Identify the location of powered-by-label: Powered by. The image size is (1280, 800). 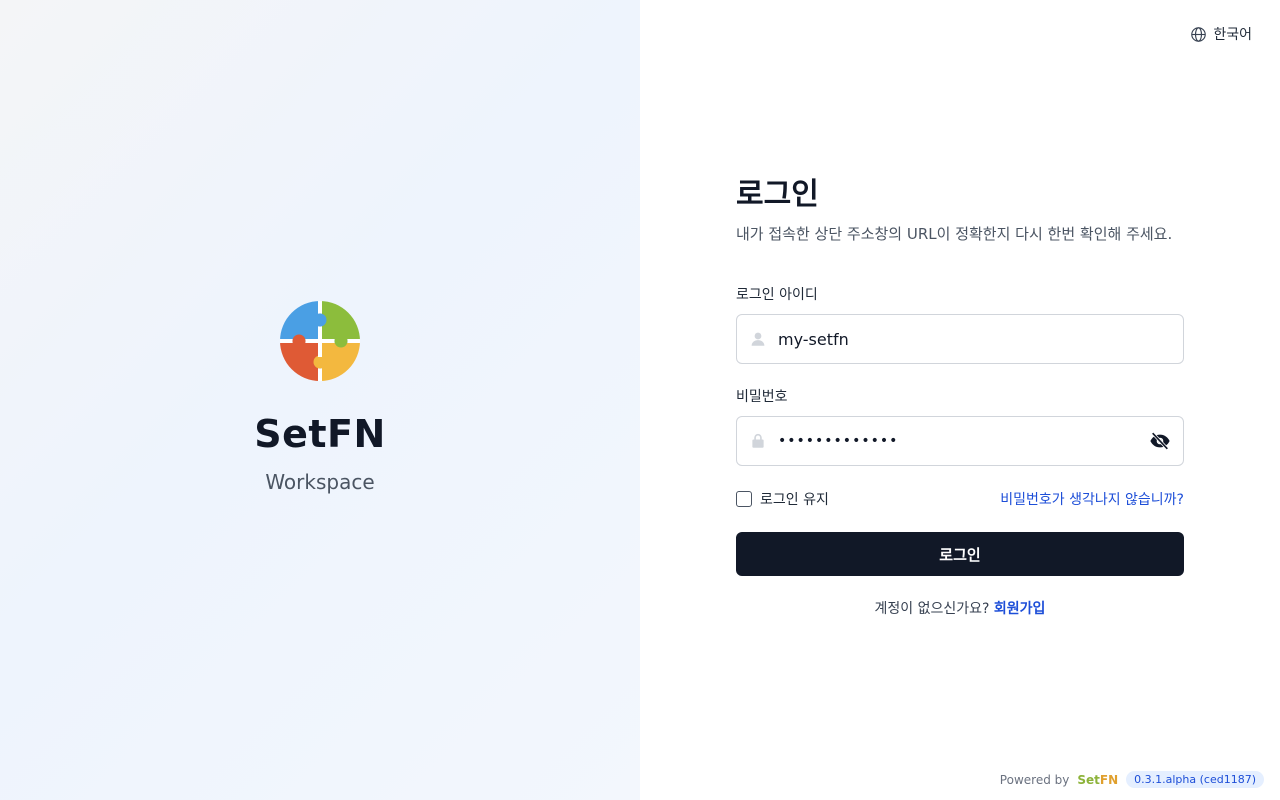
(1034, 779).